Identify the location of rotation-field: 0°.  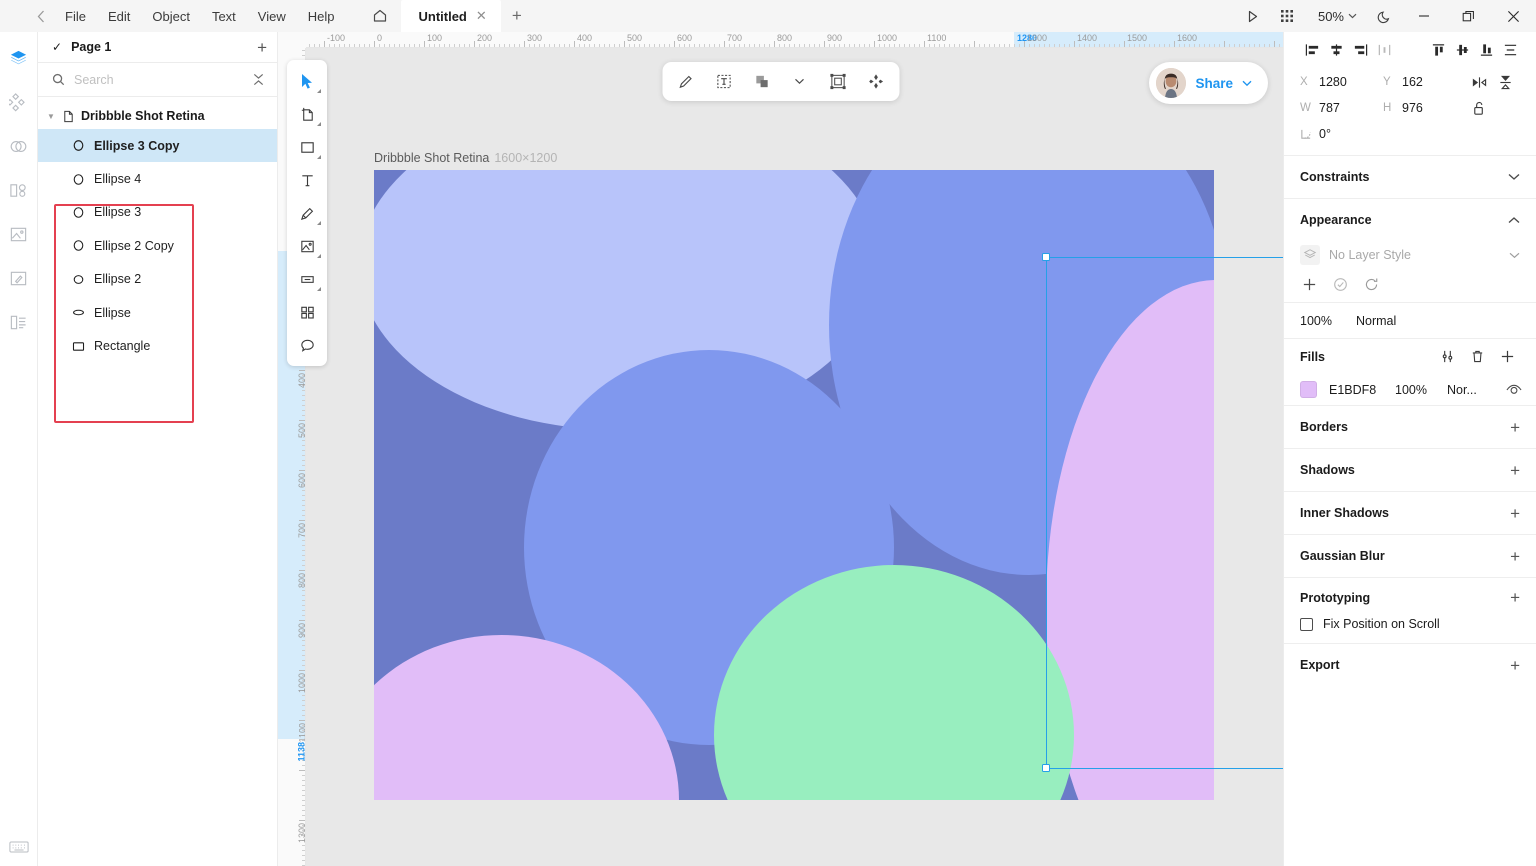
(1341, 134).